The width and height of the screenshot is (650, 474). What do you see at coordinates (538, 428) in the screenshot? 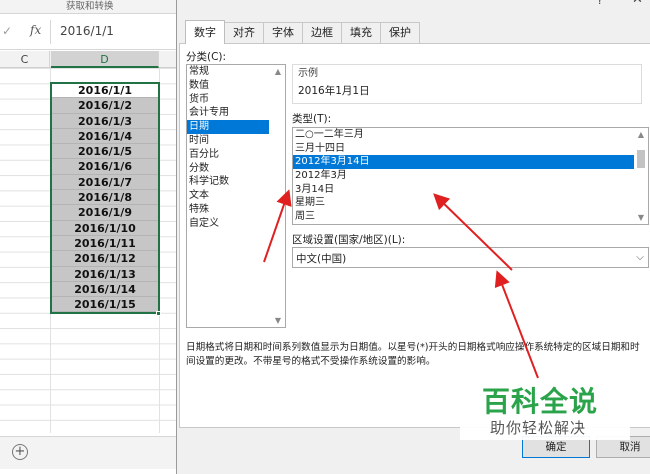
I see `watermark-subtitle: 助你轻松解决` at bounding box center [538, 428].